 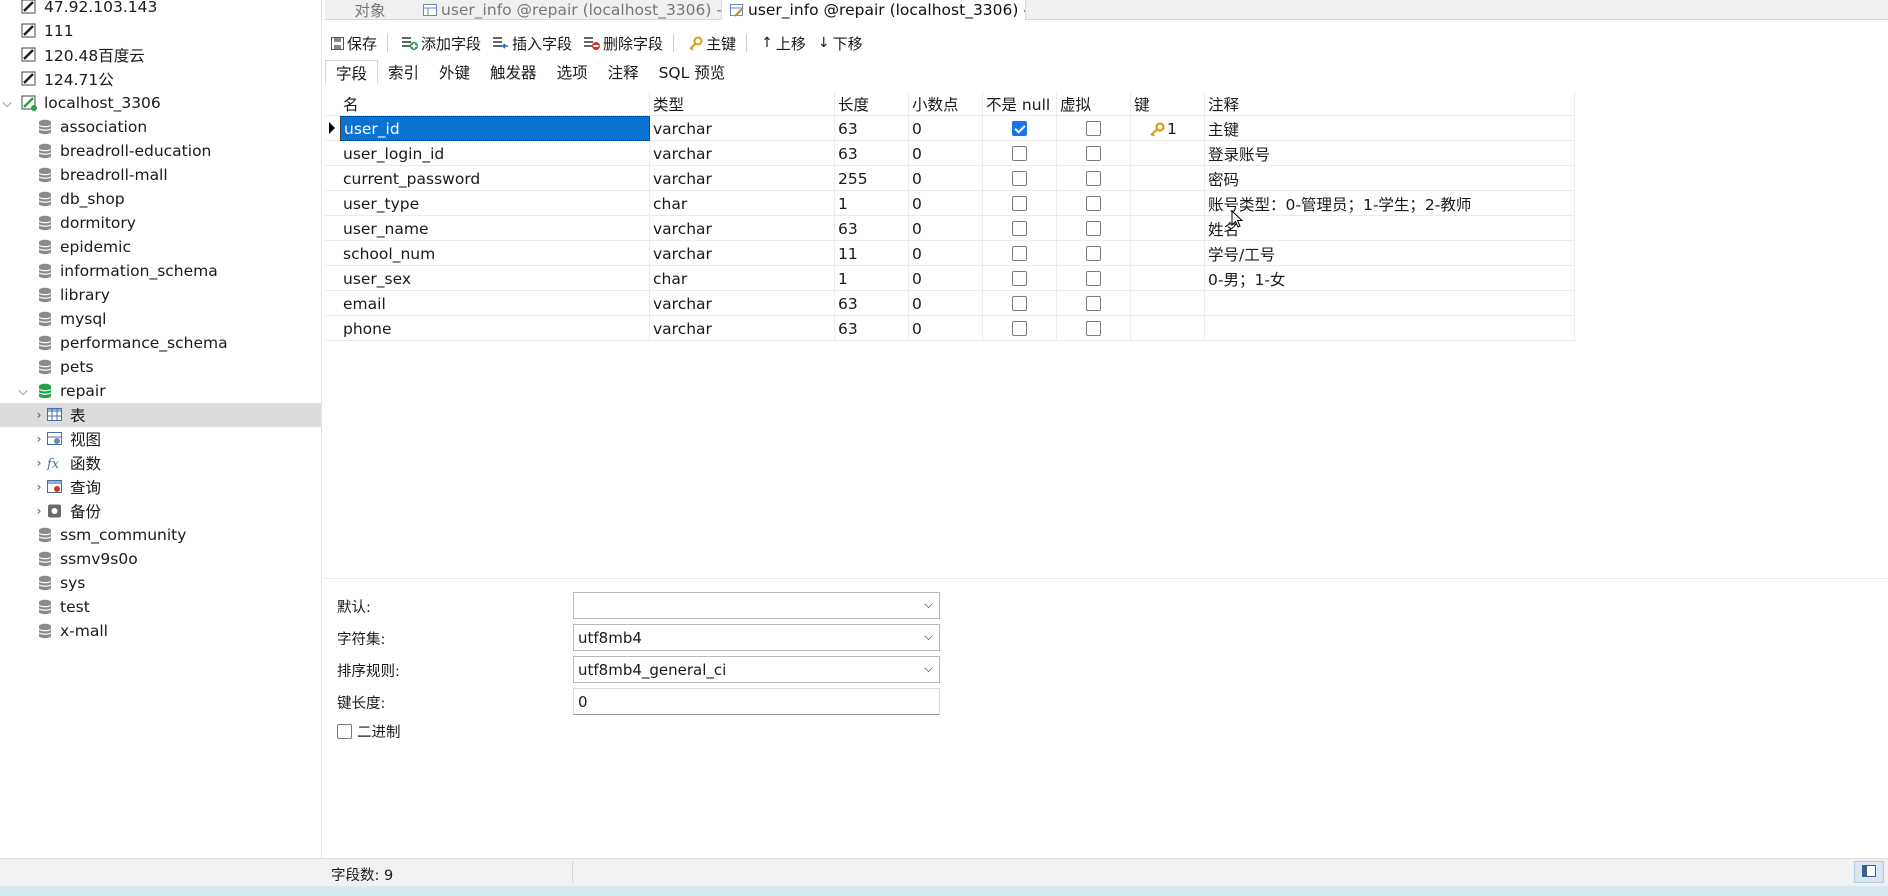 What do you see at coordinates (1390, 128) in the screenshot?
I see `cell-comment: 主键` at bounding box center [1390, 128].